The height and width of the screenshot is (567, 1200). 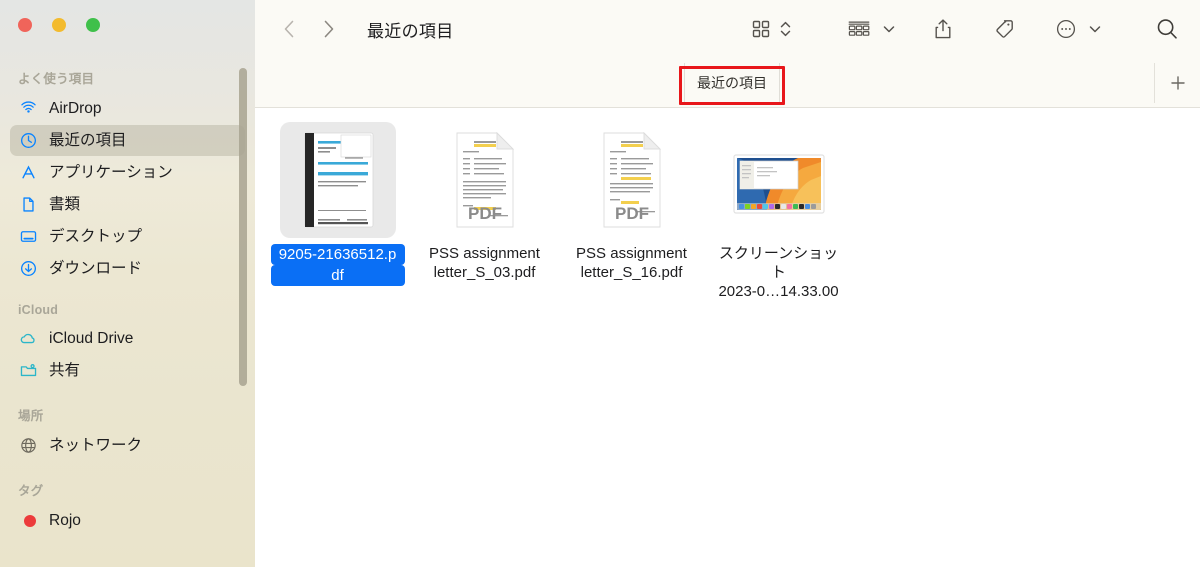 I want to click on tab-bar: 最近の項目, so click(x=727, y=83).